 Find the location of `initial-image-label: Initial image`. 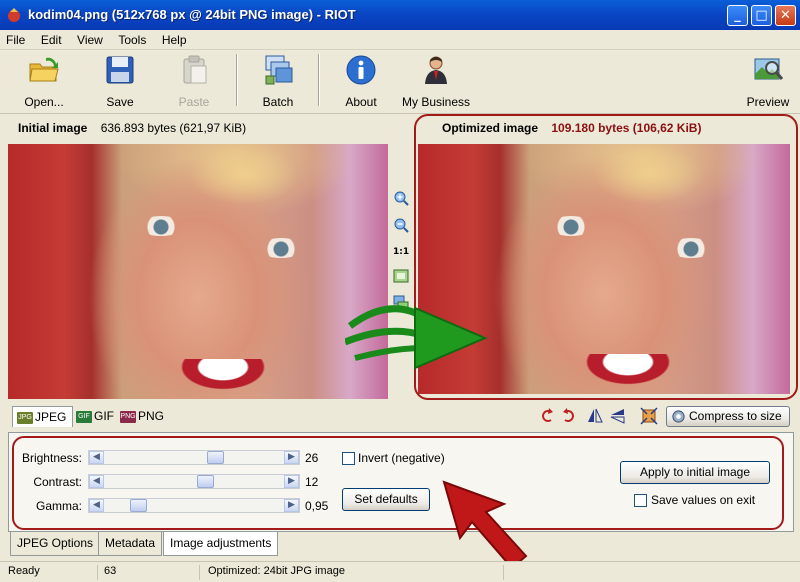

initial-image-label: Initial image is located at coordinates (53, 128).